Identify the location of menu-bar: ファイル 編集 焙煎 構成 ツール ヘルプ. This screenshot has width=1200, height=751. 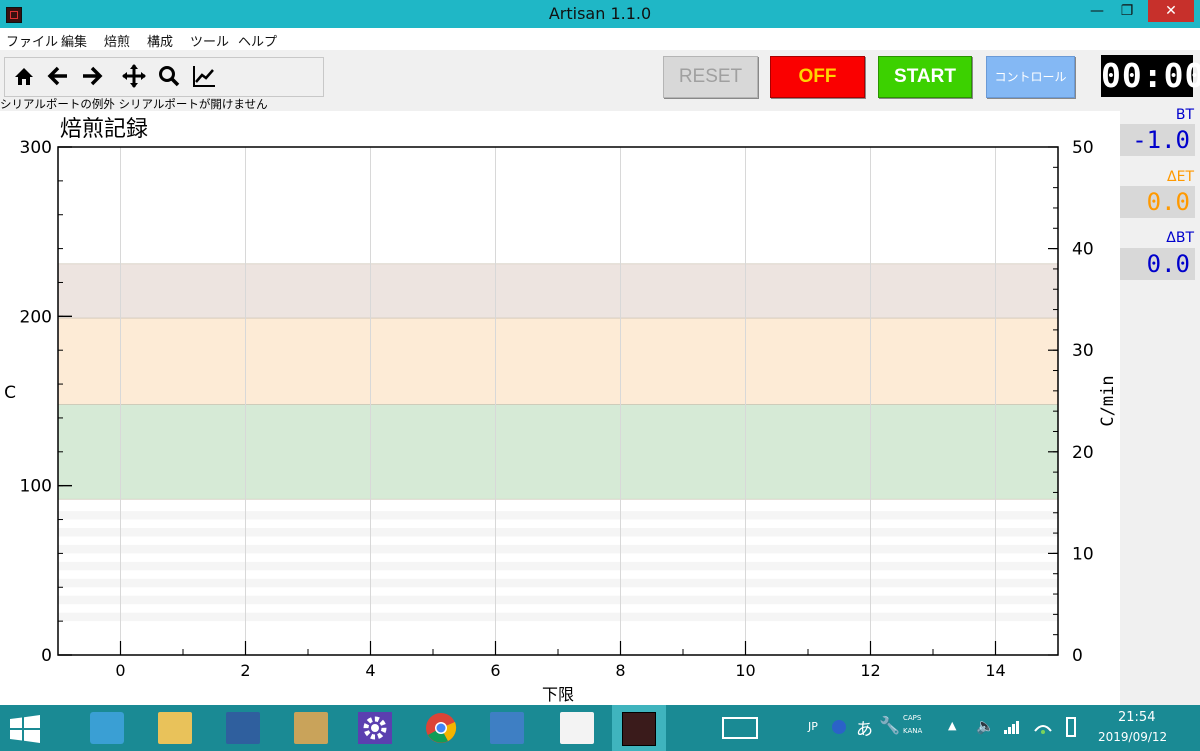
(600, 39).